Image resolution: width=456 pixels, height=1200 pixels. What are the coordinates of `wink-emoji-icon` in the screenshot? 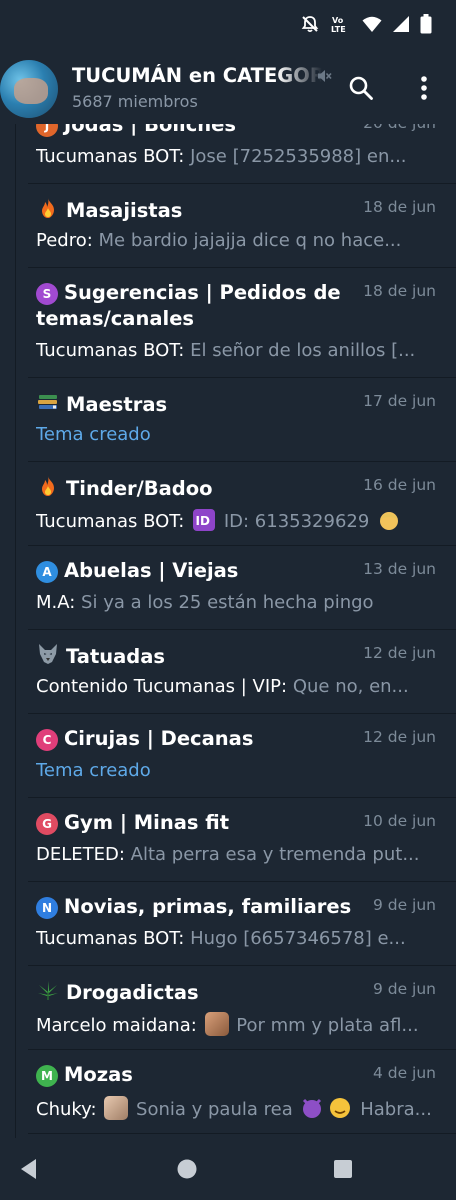 It's located at (340, 1108).